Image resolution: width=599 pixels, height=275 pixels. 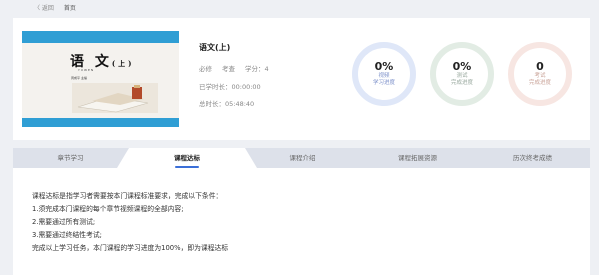 What do you see at coordinates (67, 235) in the screenshot?
I see `standard-condition-3: 3.需要通过终结性考试;` at bounding box center [67, 235].